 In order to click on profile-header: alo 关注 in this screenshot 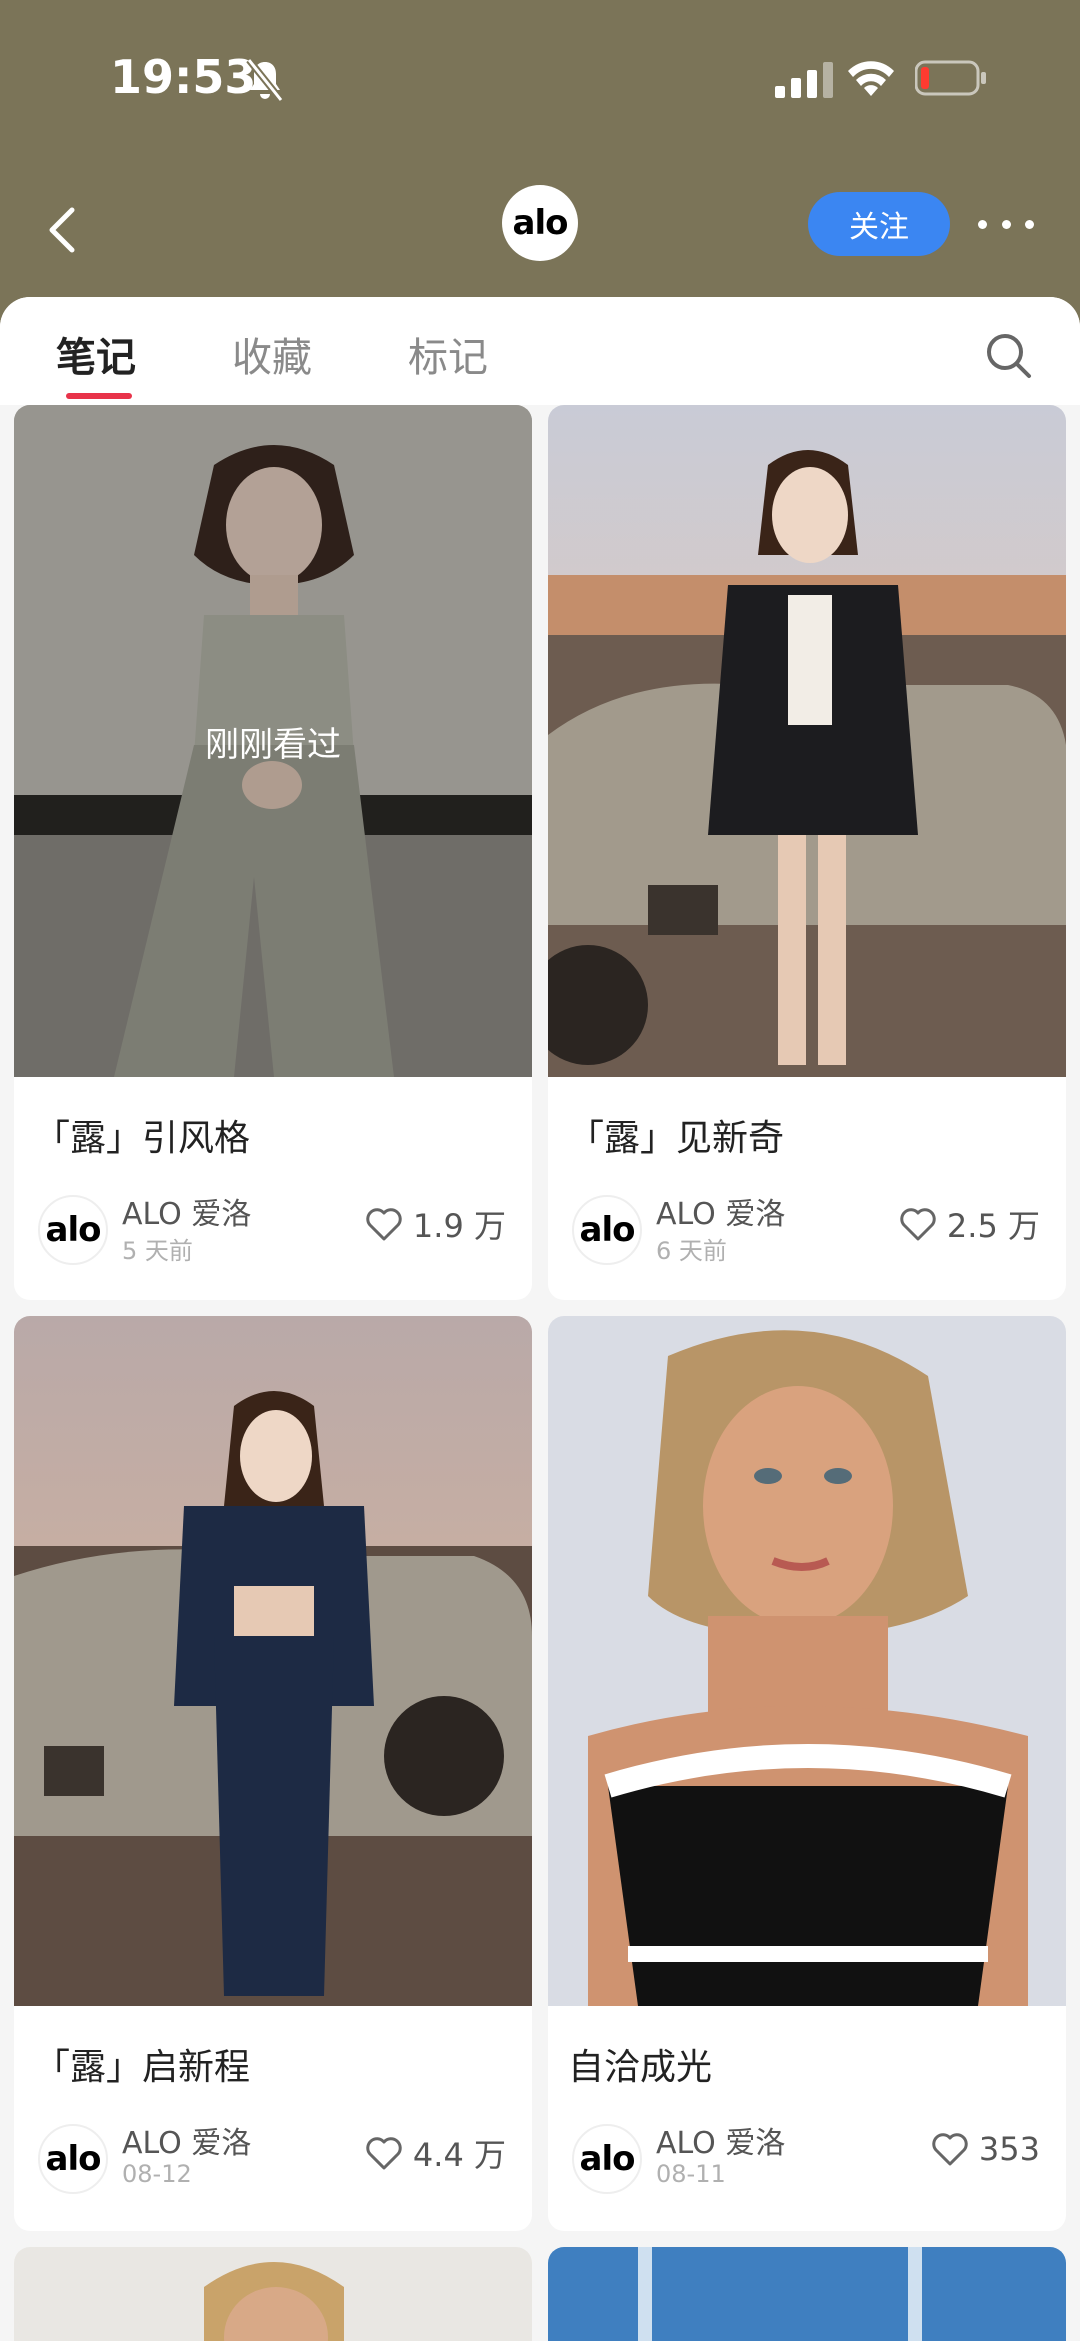, I will do `click(540, 230)`.